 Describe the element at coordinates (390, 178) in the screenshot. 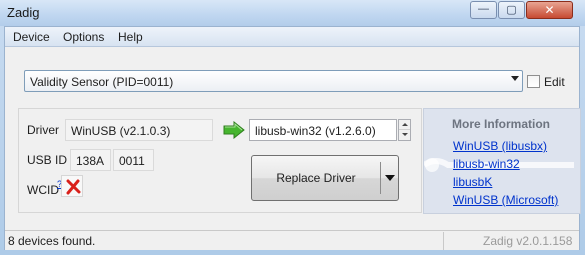

I see `dropdown-arrow-icon` at that location.